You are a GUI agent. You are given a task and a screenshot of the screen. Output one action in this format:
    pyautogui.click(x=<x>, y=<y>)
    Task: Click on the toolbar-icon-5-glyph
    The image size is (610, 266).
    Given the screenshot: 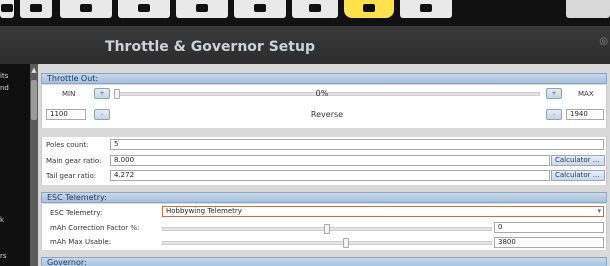 What is the action you would take?
    pyautogui.click(x=202, y=8)
    